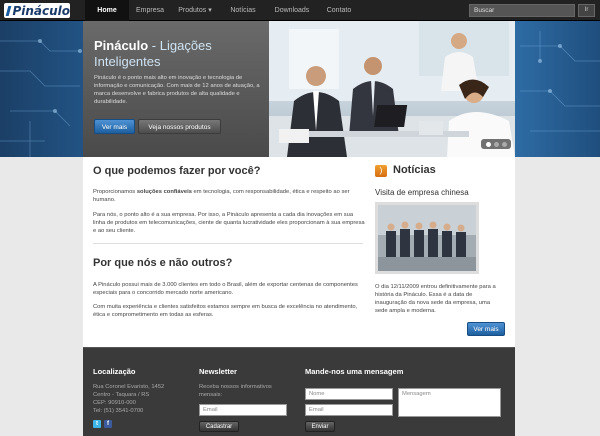 Image resolution: width=600 pixels, height=436 pixels. I want to click on address-line-2: Centro - Taquara / RS, so click(121, 395).